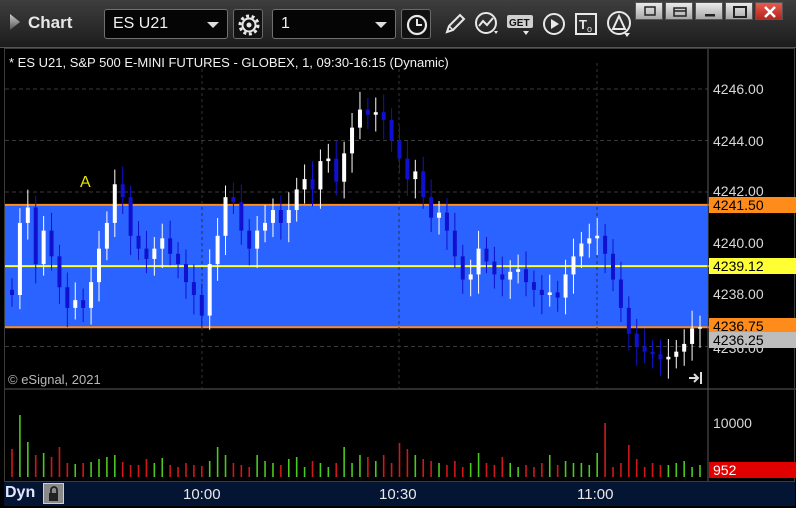 The width and height of the screenshot is (796, 508). Describe the element at coordinates (20, 493) in the screenshot. I see `dynamic-mode-label: Dyn` at that location.